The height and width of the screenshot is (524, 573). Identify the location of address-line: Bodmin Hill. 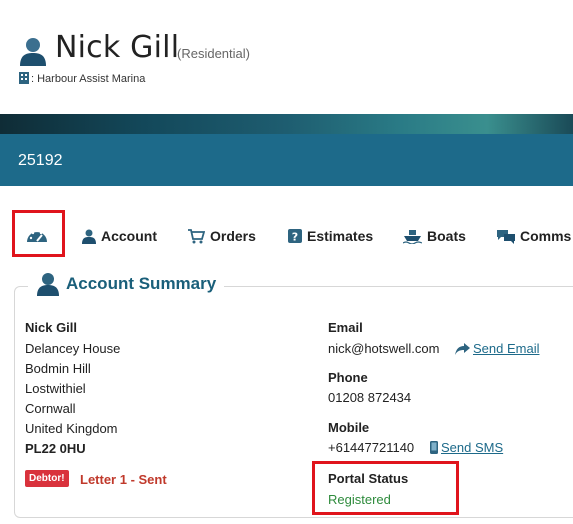
(58, 368).